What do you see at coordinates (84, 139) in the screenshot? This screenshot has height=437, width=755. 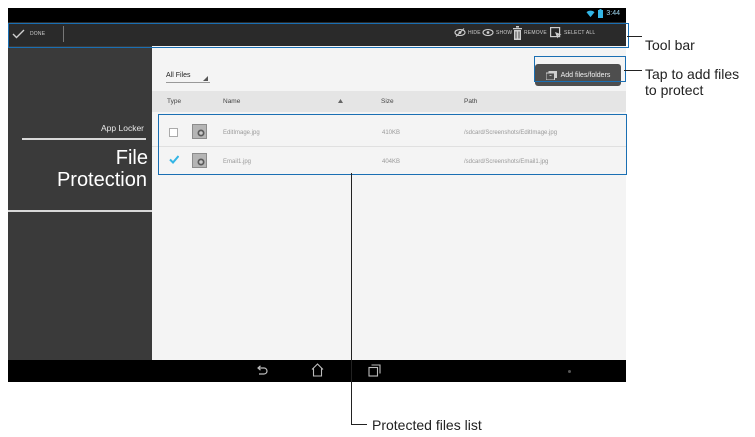 I see `sidebar-divider` at bounding box center [84, 139].